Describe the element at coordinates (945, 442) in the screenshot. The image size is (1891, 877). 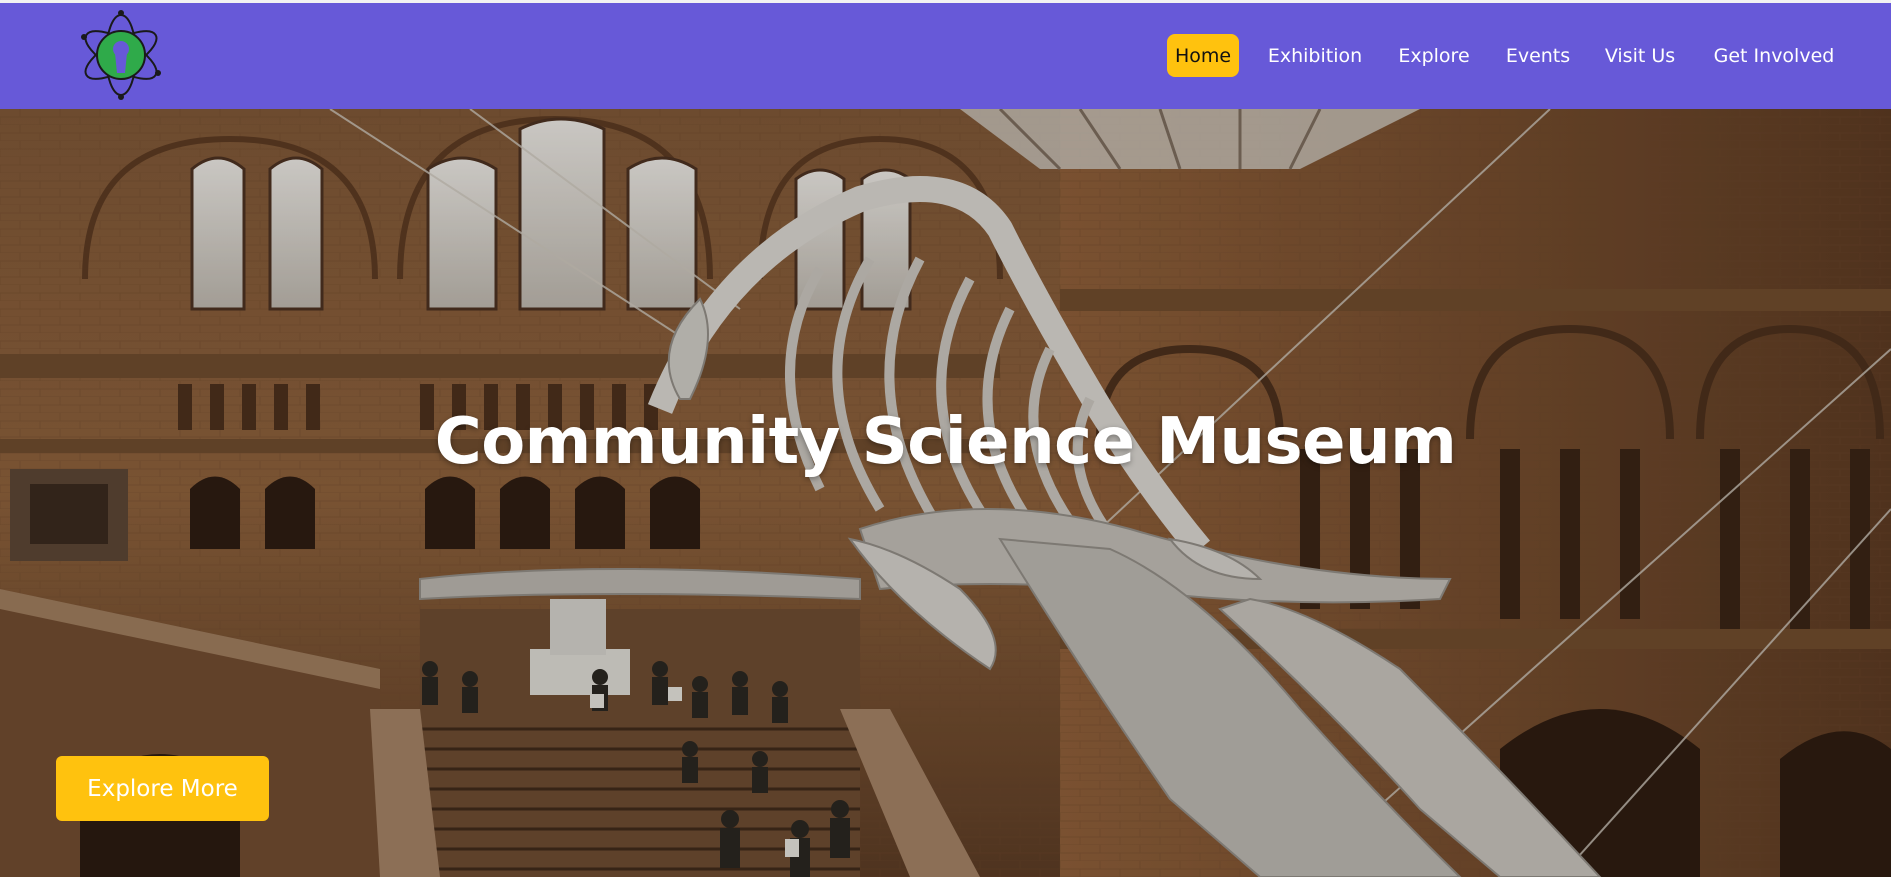
I see `hero-title: Community Science Museum` at that location.